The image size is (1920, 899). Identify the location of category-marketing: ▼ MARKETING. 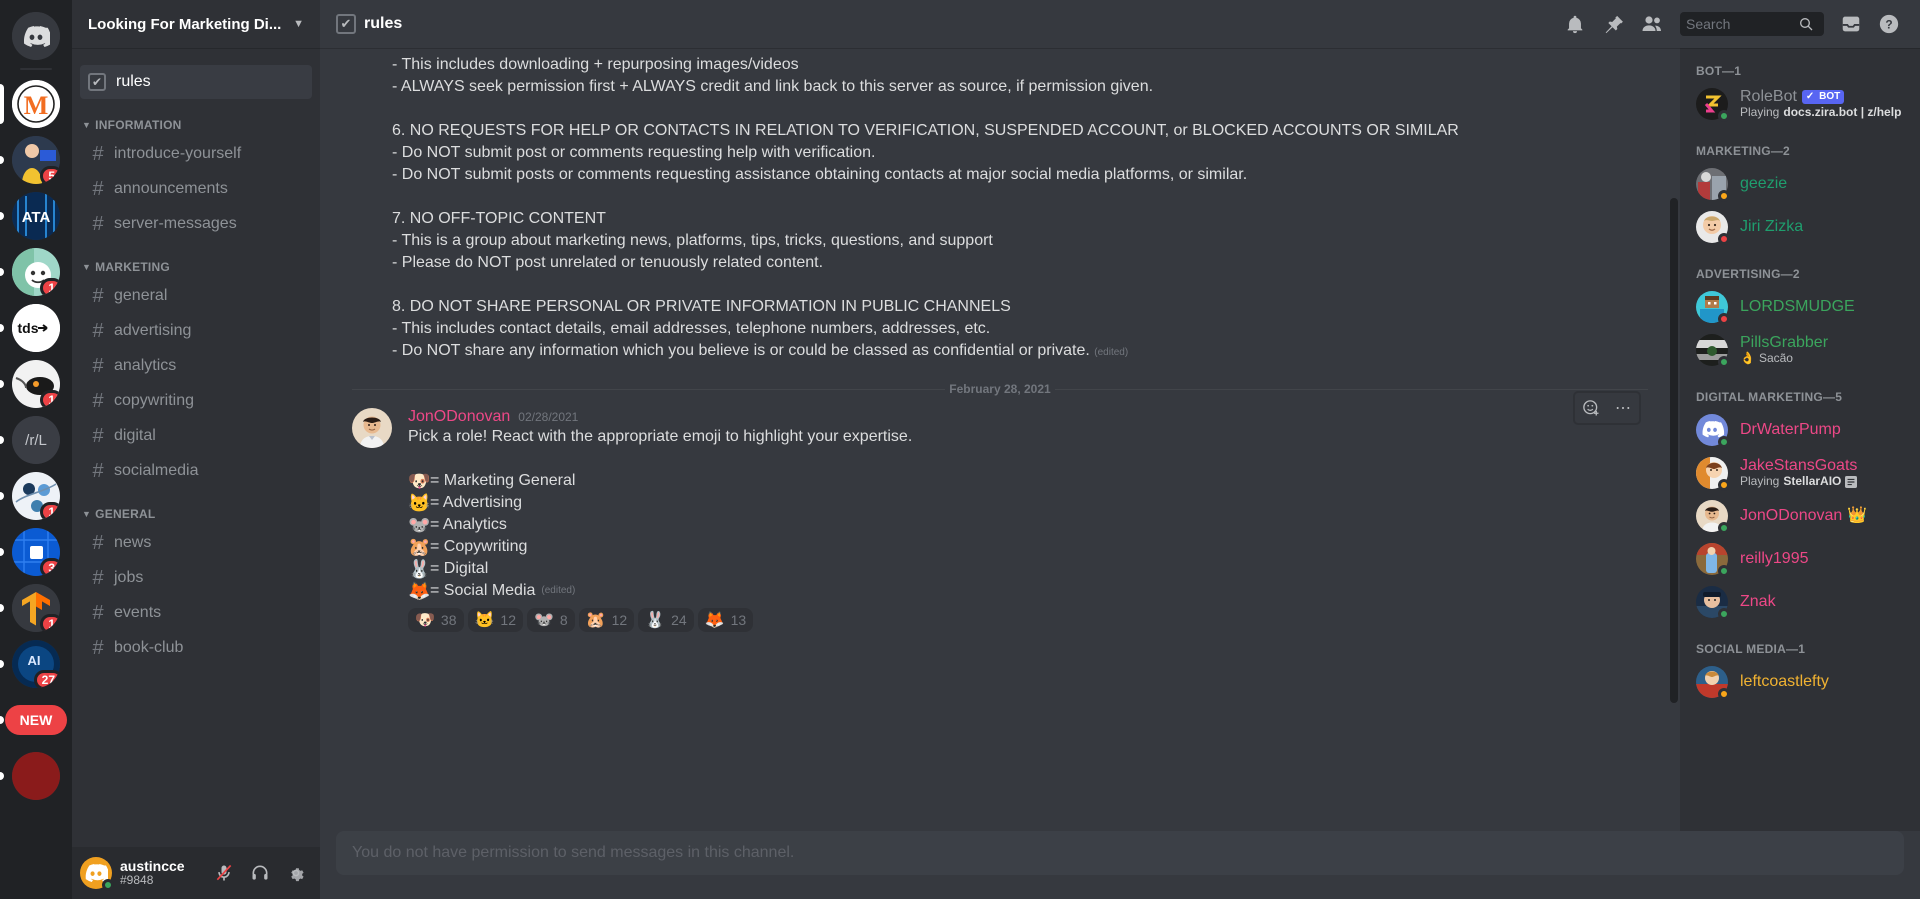
(196, 260).